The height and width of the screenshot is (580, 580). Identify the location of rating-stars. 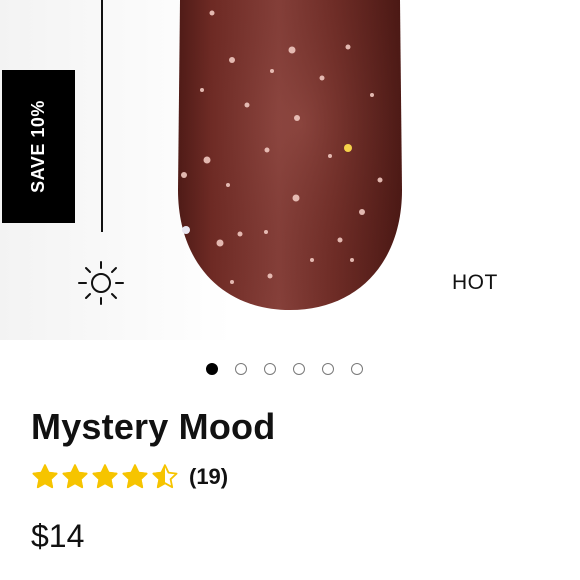
(105, 477).